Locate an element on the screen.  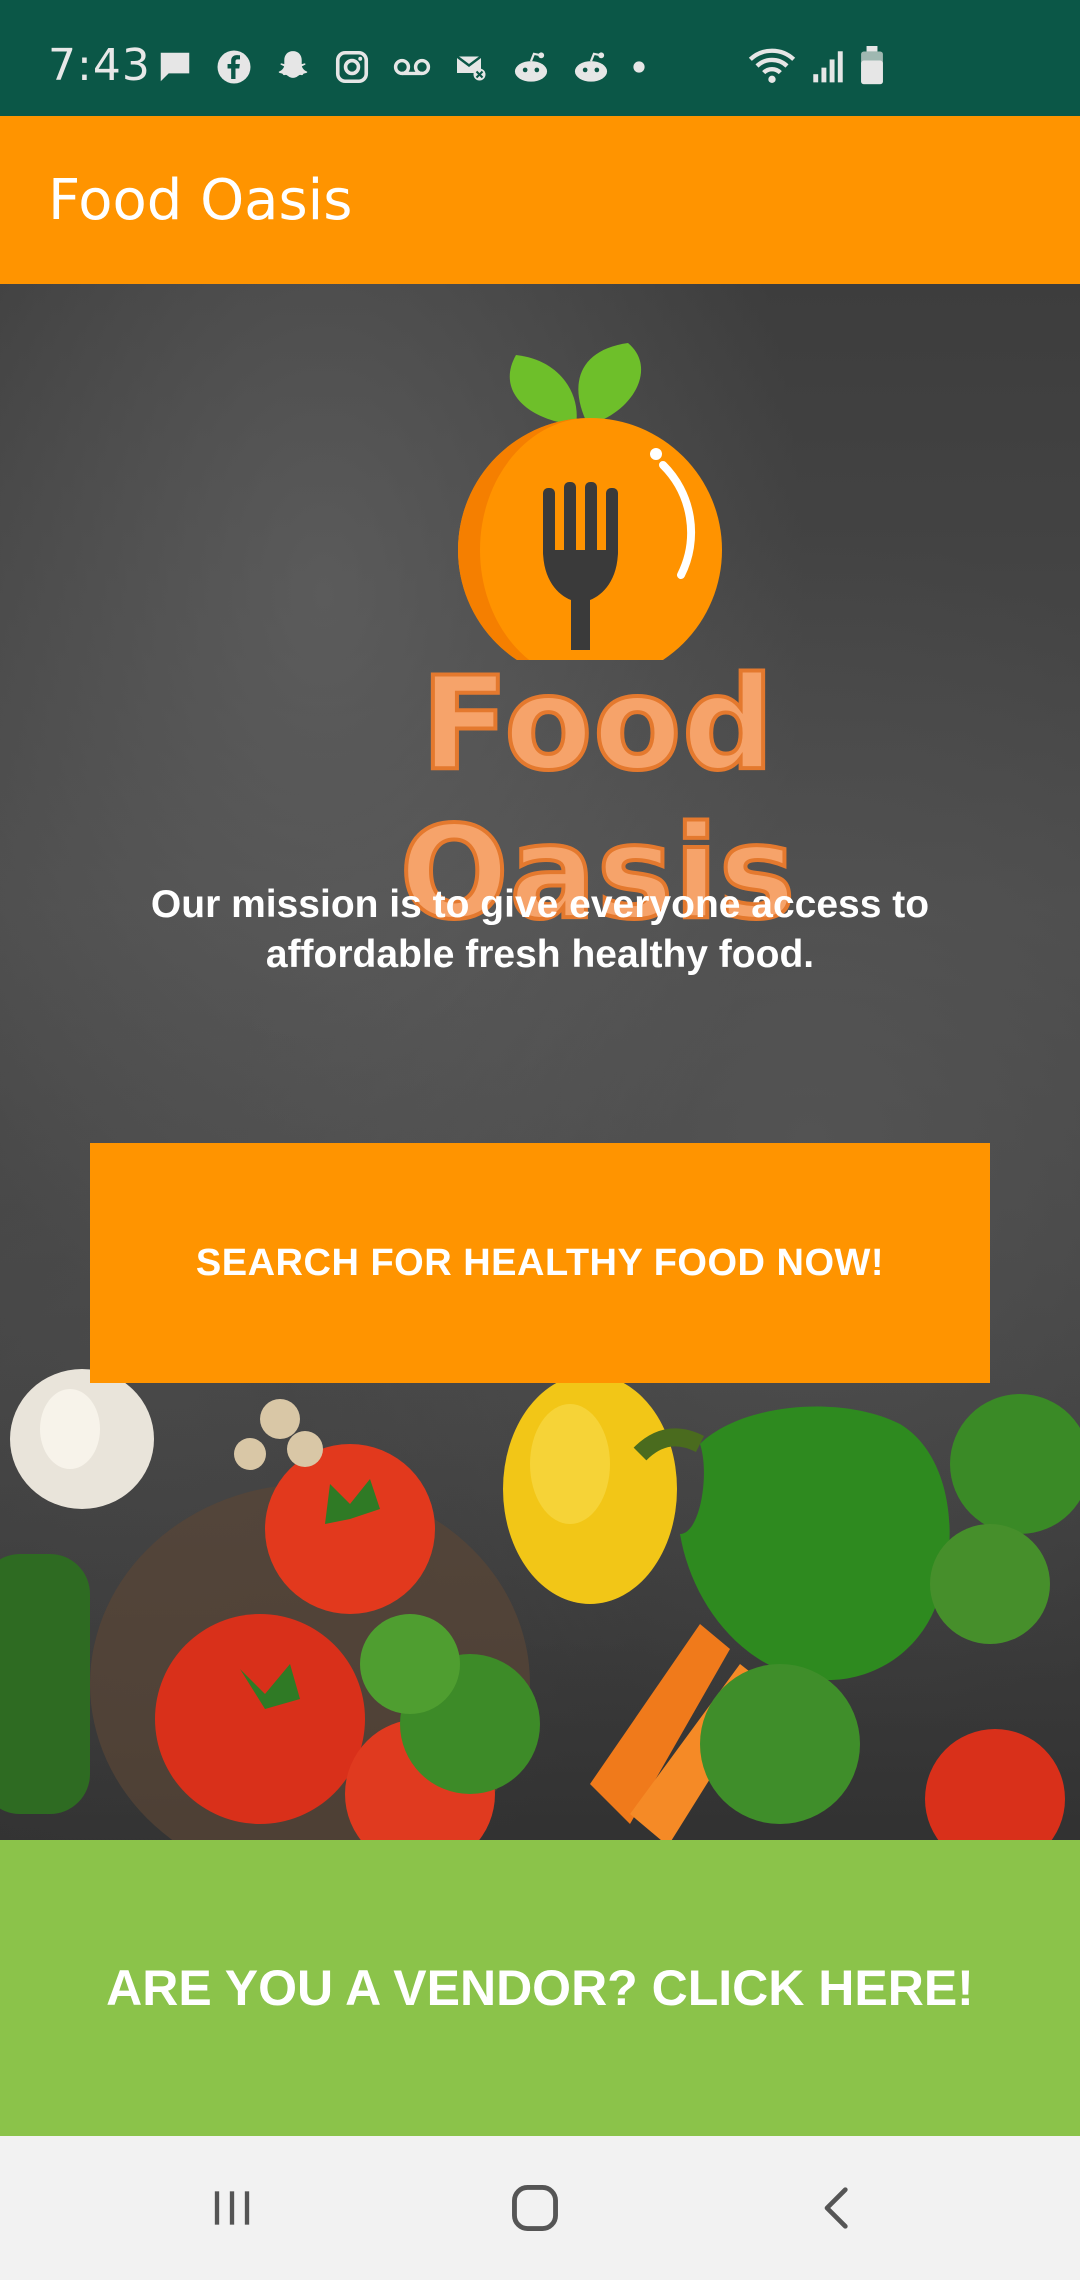
status-bar: 7:43 is located at coordinates (540, 58).